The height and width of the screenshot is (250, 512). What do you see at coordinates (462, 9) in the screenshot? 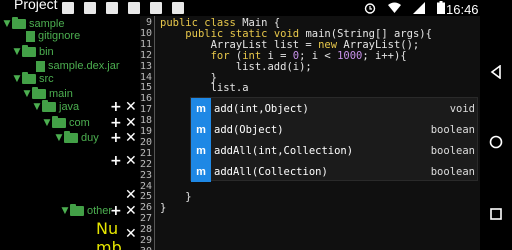
I see `clock: 16:46` at bounding box center [462, 9].